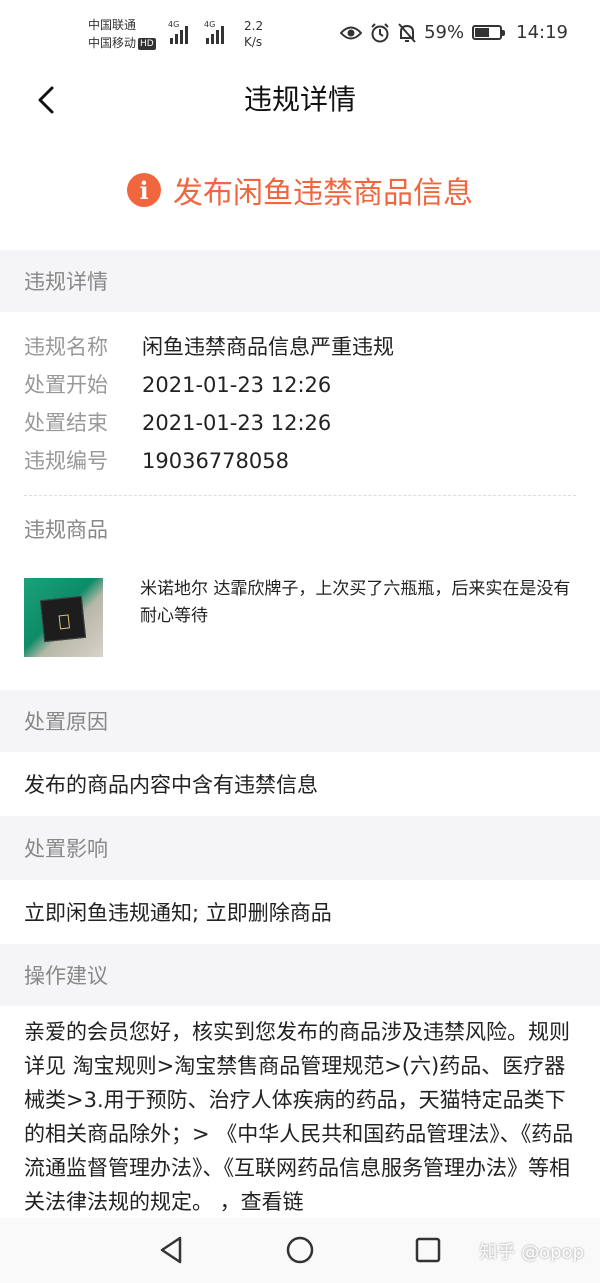 The width and height of the screenshot is (600, 1283). I want to click on section-header-reason: 处置原因, so click(300, 721).